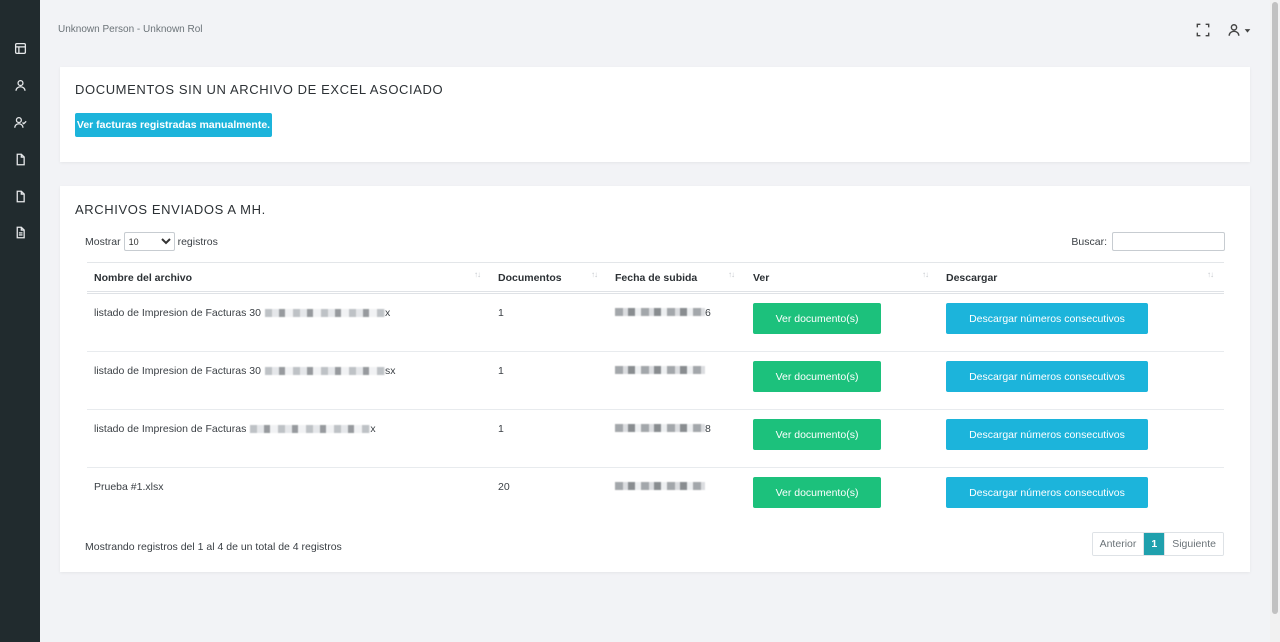  Describe the element at coordinates (708, 429) in the screenshot. I see `upload-date-suffix: 8` at that location.